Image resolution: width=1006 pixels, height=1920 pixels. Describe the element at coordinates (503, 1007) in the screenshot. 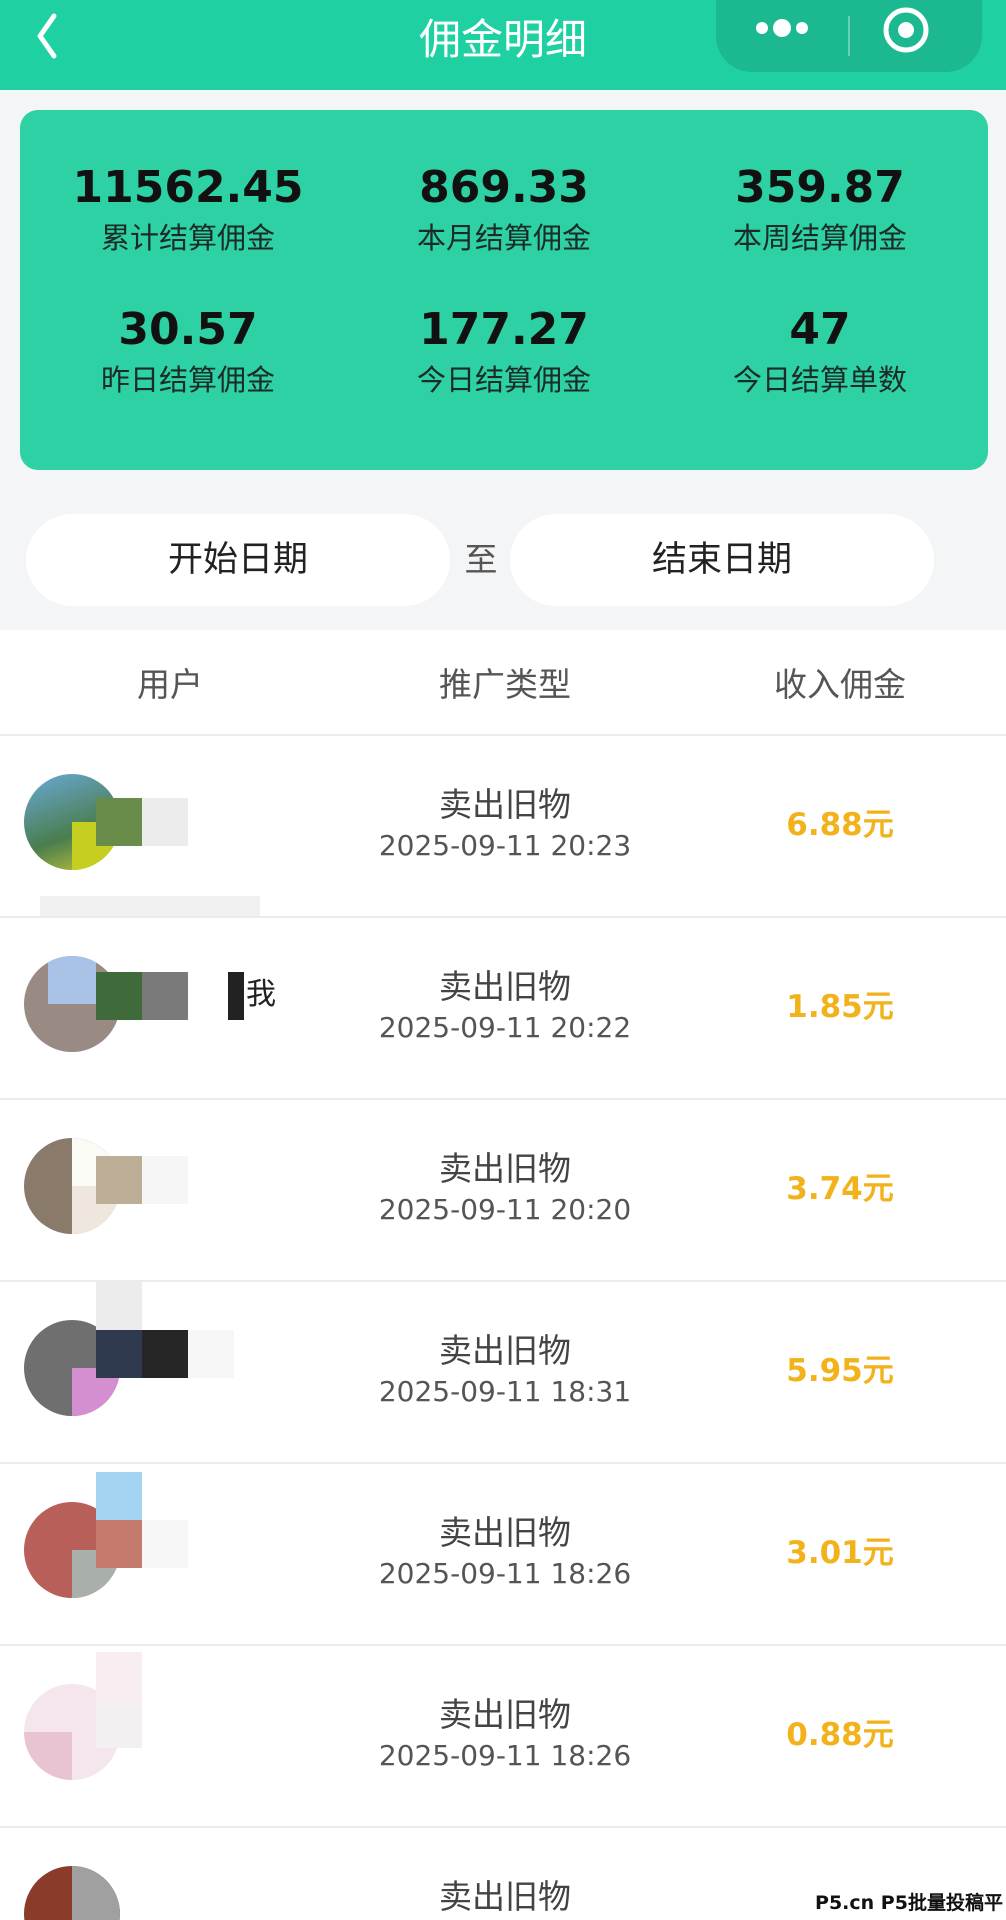

I see `table-row: 我 卖出旧物 2025-09-11 20:22 1.85元` at that location.